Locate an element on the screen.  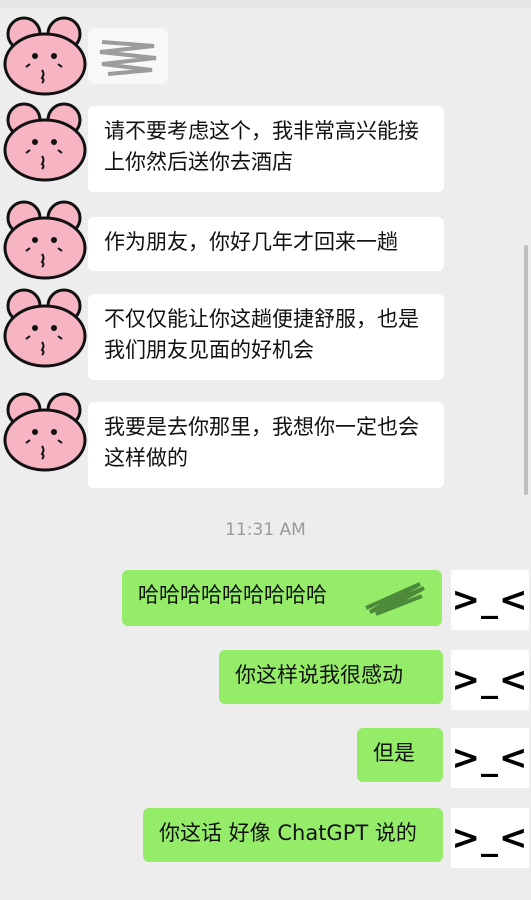
incoming-message: 不仅仅能让你这趟便捷舒服，也是我们朋友见面的好机会 is located at coordinates (266, 337).